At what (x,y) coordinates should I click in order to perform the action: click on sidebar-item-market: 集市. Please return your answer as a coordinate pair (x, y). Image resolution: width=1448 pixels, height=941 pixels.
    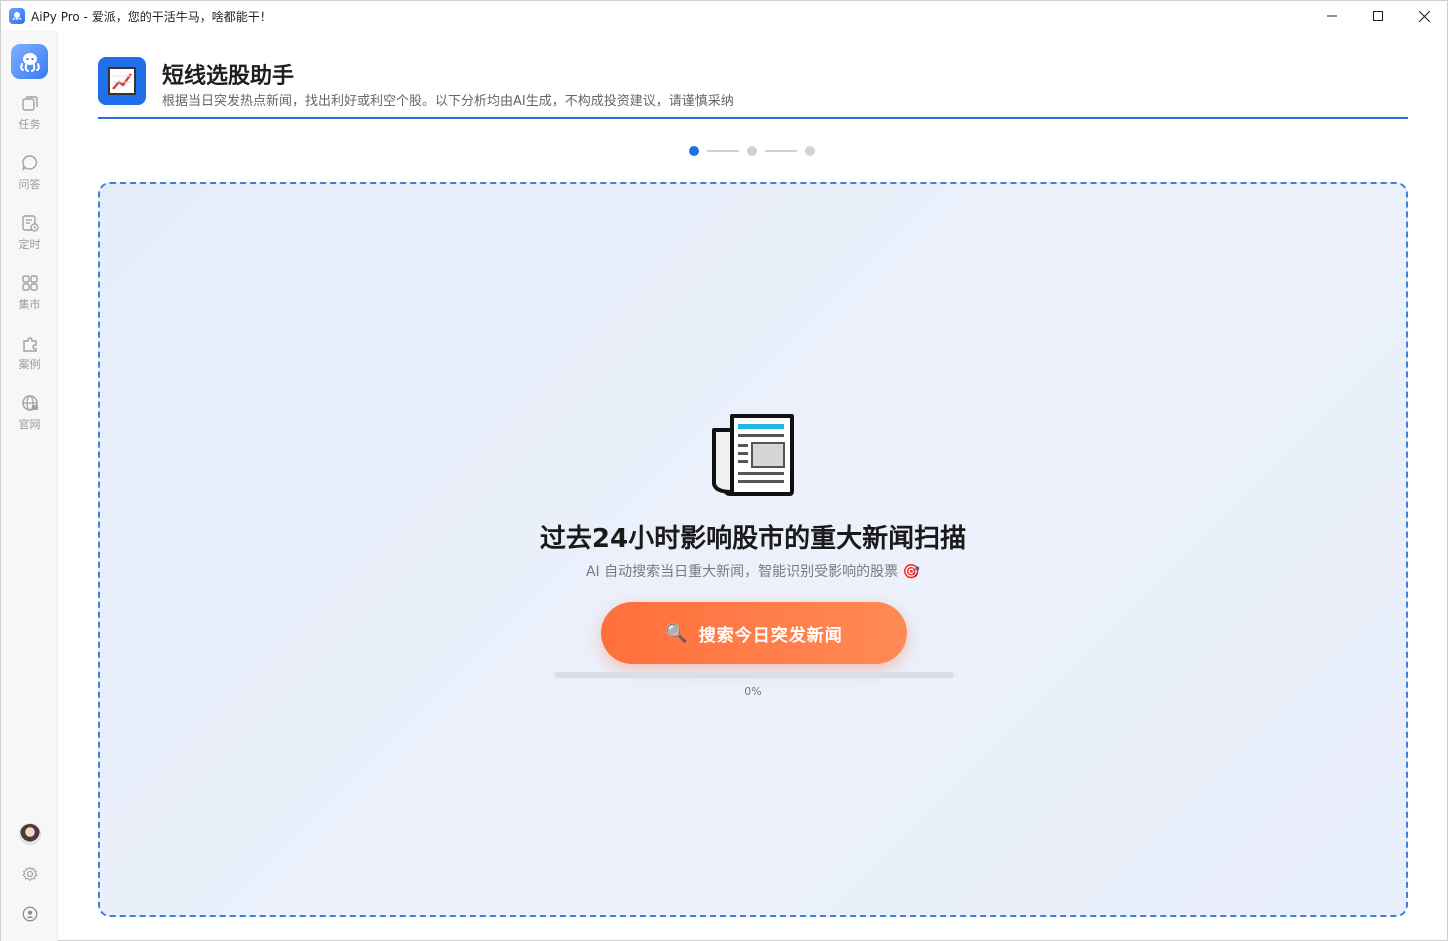
    Looking at the image, I should click on (29, 298).